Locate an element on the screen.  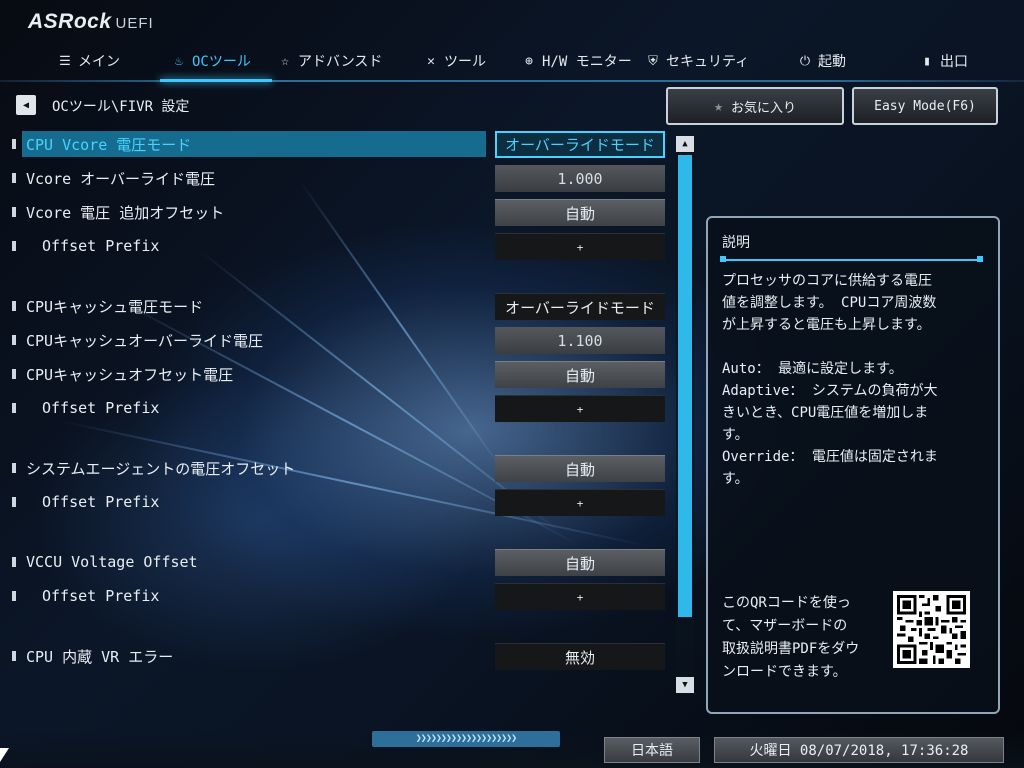
tab-security: ⛨ セキュリティ is located at coordinates (697, 61).